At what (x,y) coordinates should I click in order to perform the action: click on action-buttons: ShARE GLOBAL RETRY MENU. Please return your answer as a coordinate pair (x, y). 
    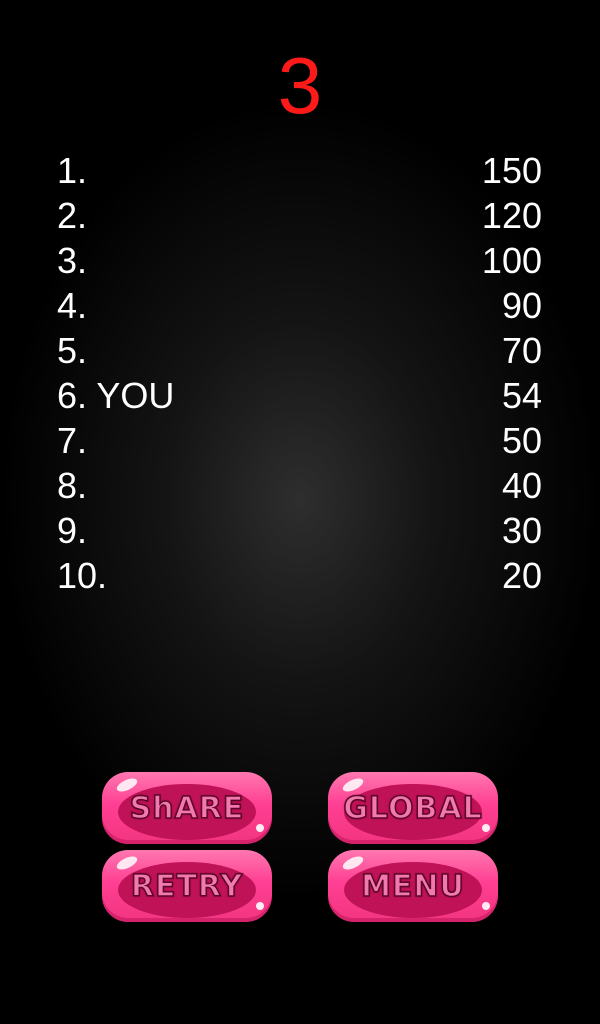
    Looking at the image, I should click on (300, 846).